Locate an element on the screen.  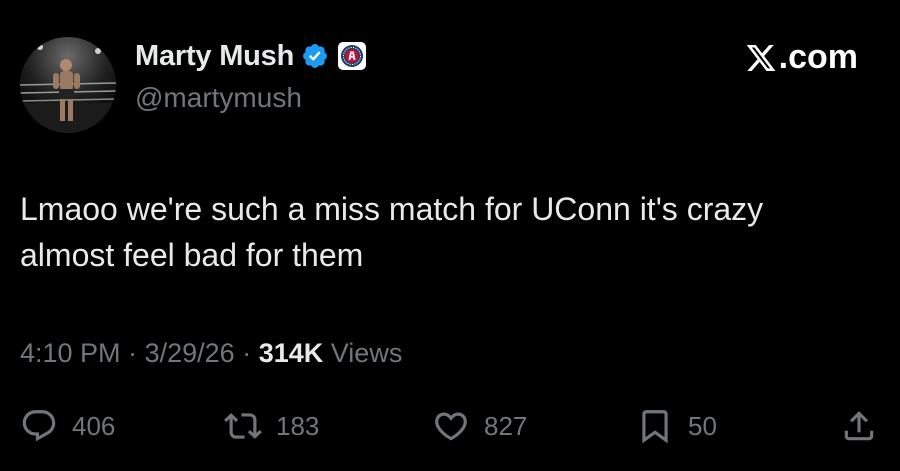
author-handle: @martymush is located at coordinates (218, 98).